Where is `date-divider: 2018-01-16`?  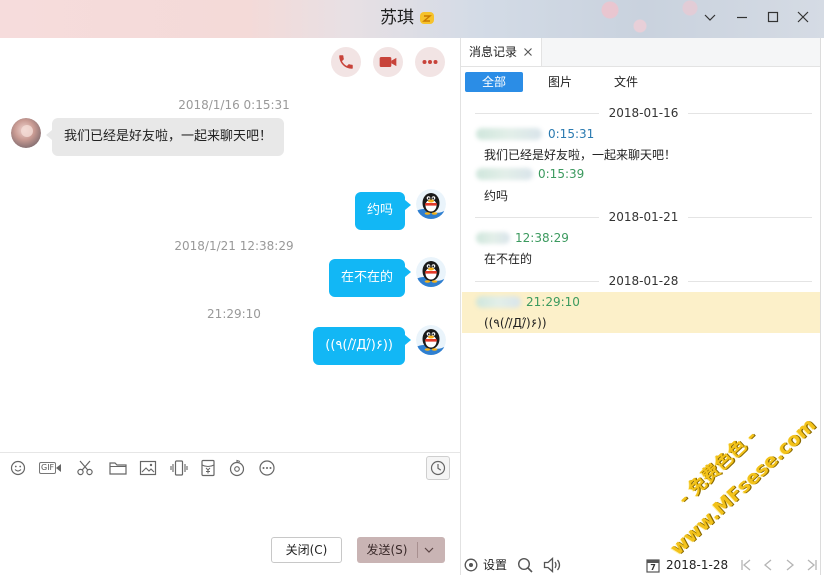 date-divider: 2018-01-16 is located at coordinates (643, 113).